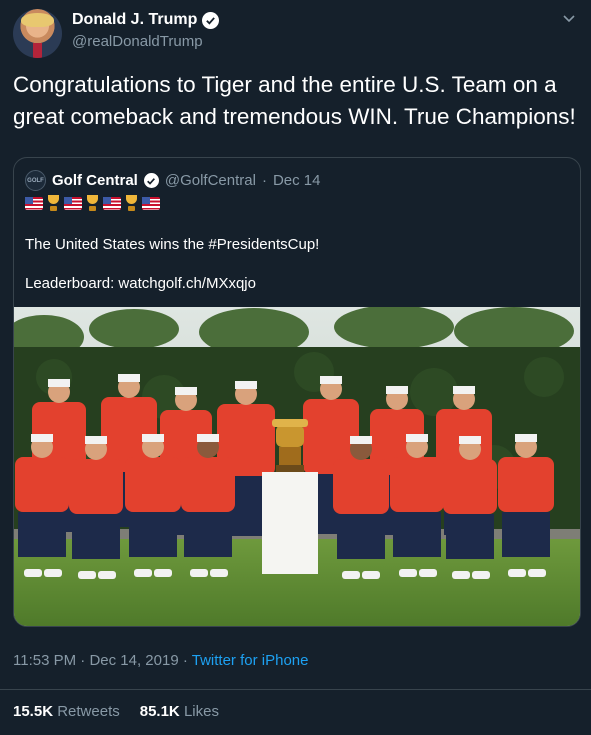  I want to click on retweets-stat: 15.5K Retweets, so click(66, 711).